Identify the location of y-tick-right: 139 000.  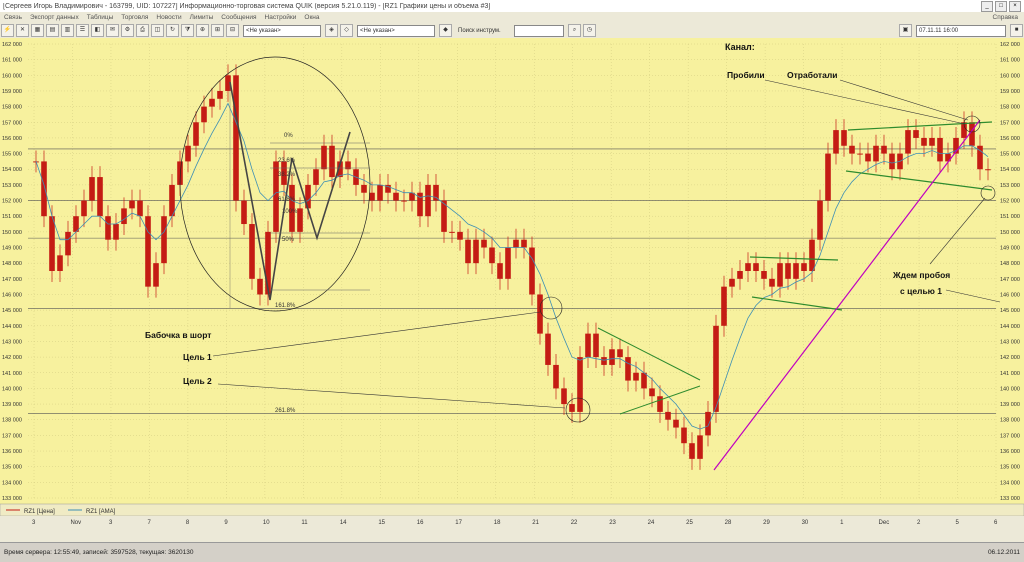
(1010, 405).